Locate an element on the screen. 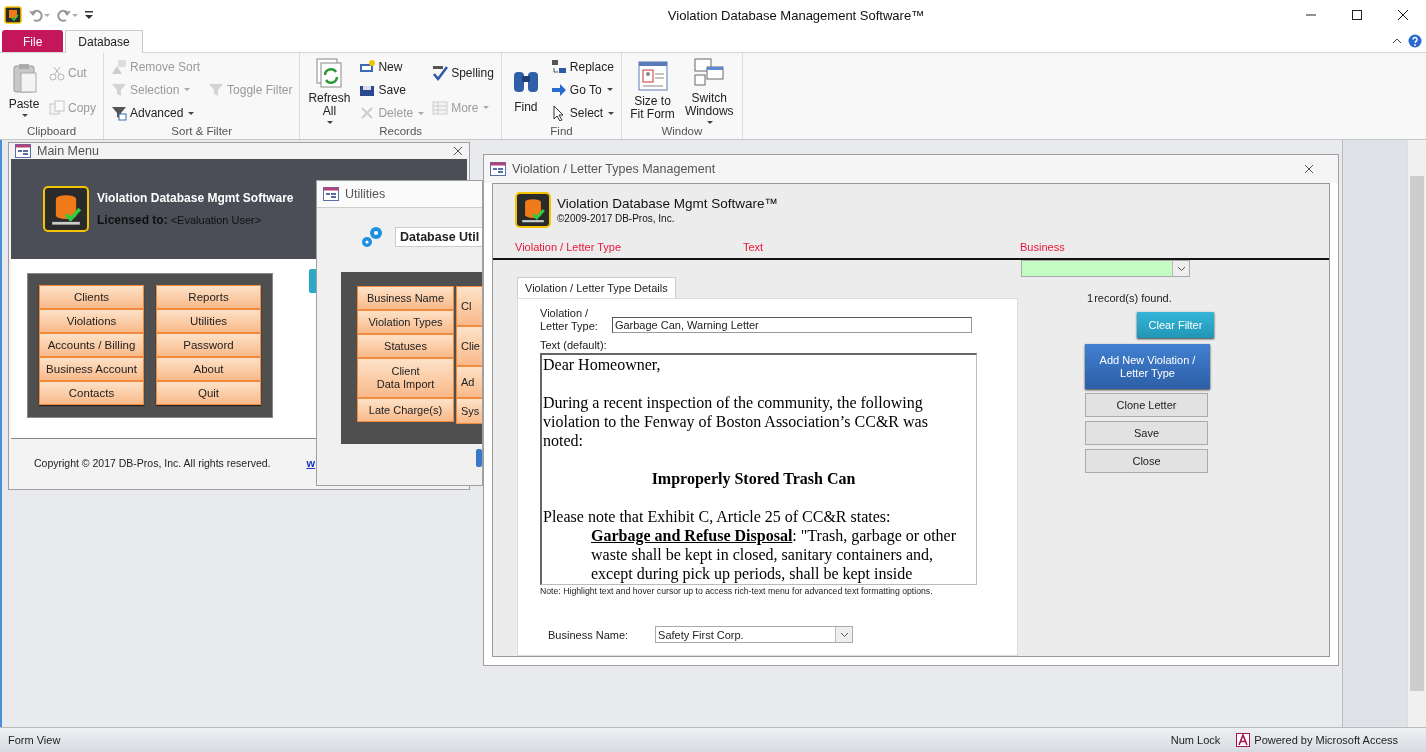 The width and height of the screenshot is (1426, 752). combo-box: Safety First Corp. is located at coordinates (754, 634).